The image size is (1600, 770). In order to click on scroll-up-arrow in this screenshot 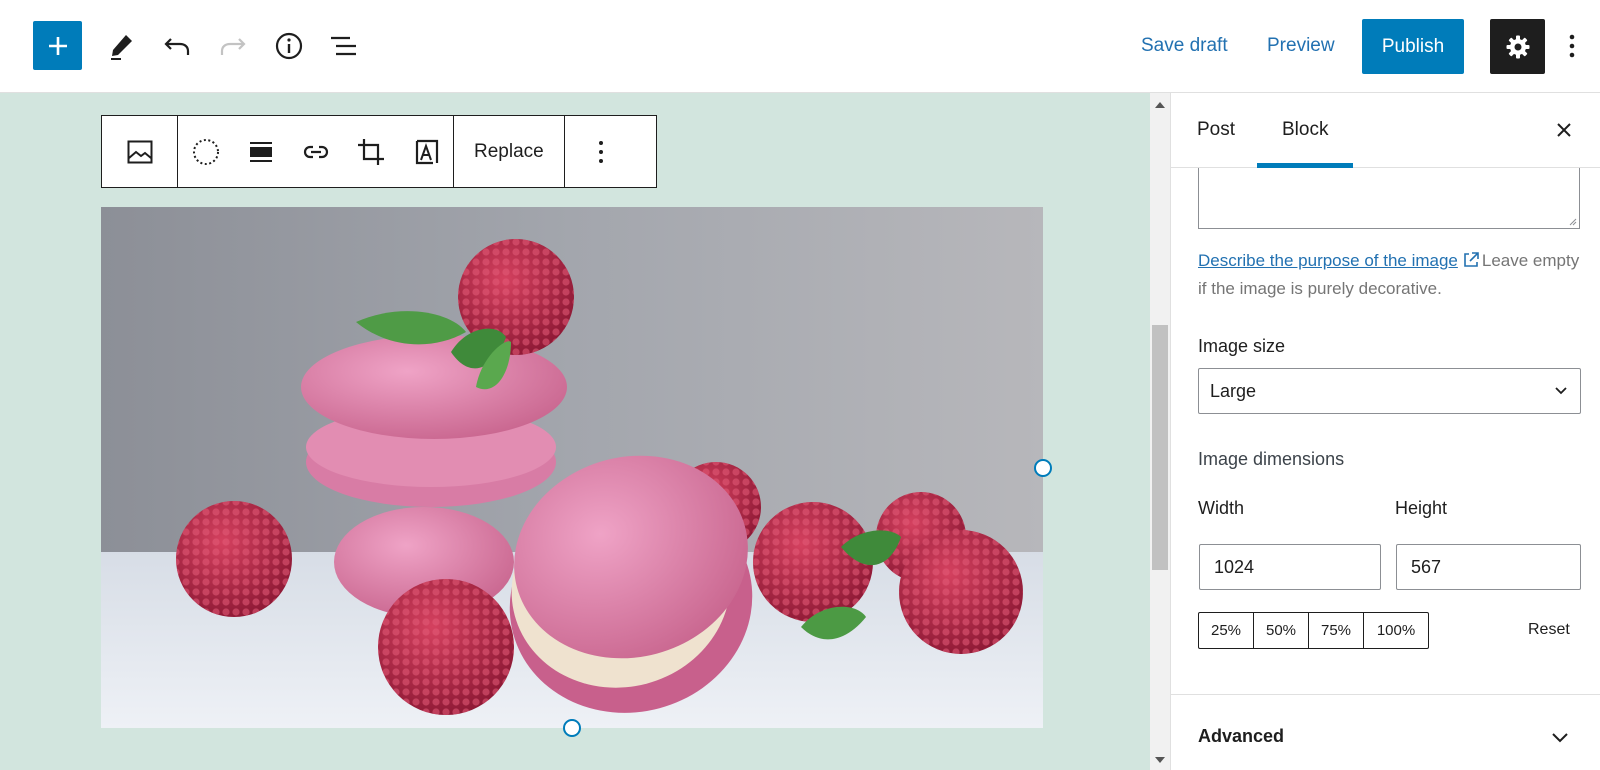, I will do `click(1160, 105)`.